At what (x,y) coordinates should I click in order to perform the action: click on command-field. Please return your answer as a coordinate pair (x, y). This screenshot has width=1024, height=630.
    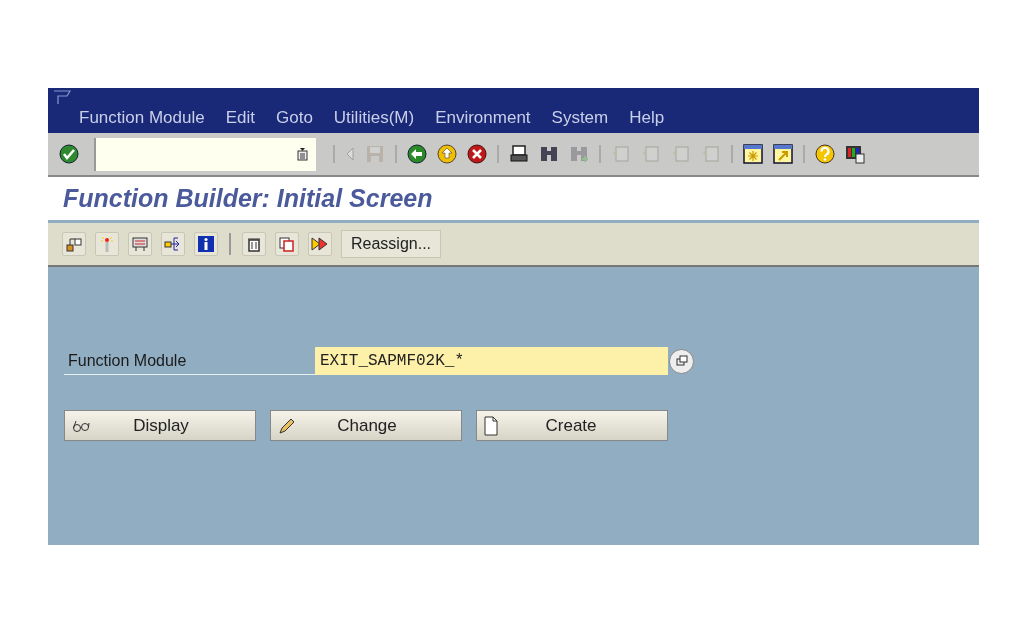
    Looking at the image, I should click on (205, 154).